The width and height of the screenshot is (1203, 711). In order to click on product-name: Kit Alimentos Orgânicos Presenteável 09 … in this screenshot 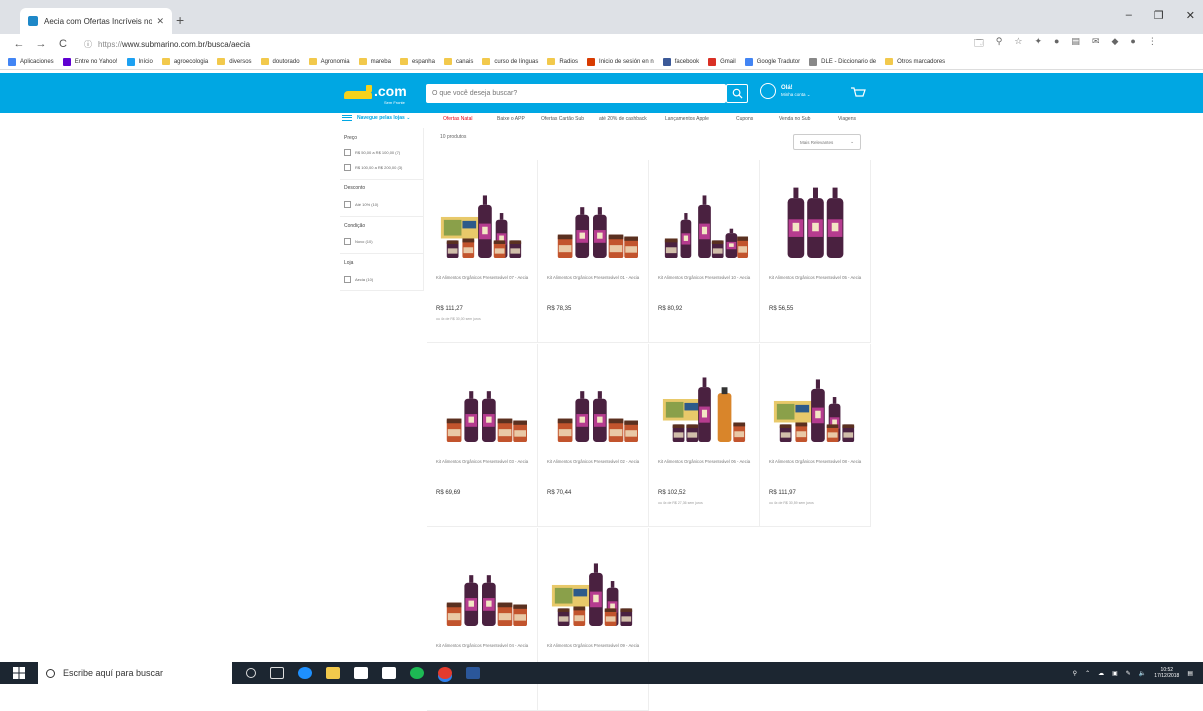, I will do `click(594, 646)`.